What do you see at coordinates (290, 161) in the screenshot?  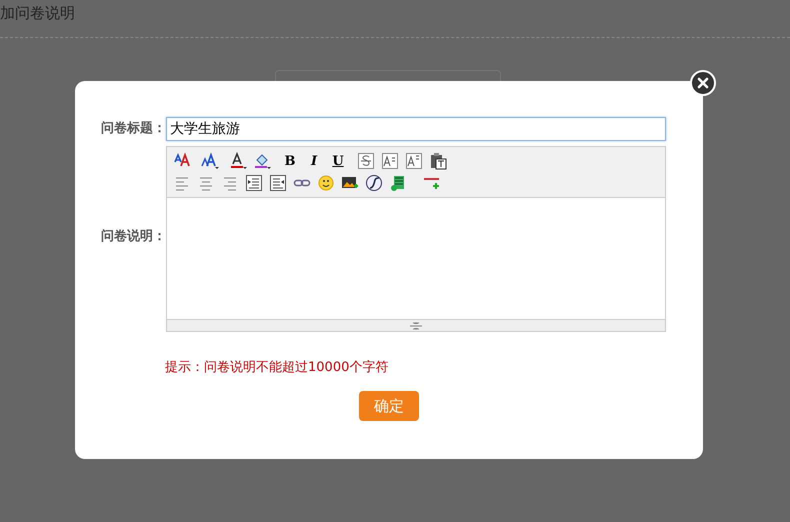 I see `format-button: B` at bounding box center [290, 161].